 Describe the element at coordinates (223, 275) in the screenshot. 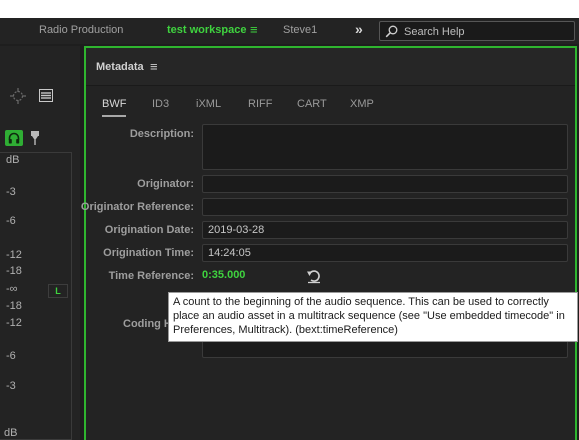

I see `time-reference-value: 0:35.000` at that location.